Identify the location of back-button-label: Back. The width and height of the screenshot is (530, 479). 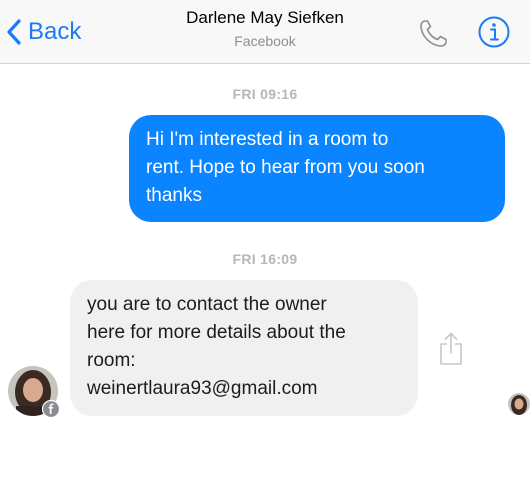
(55, 31).